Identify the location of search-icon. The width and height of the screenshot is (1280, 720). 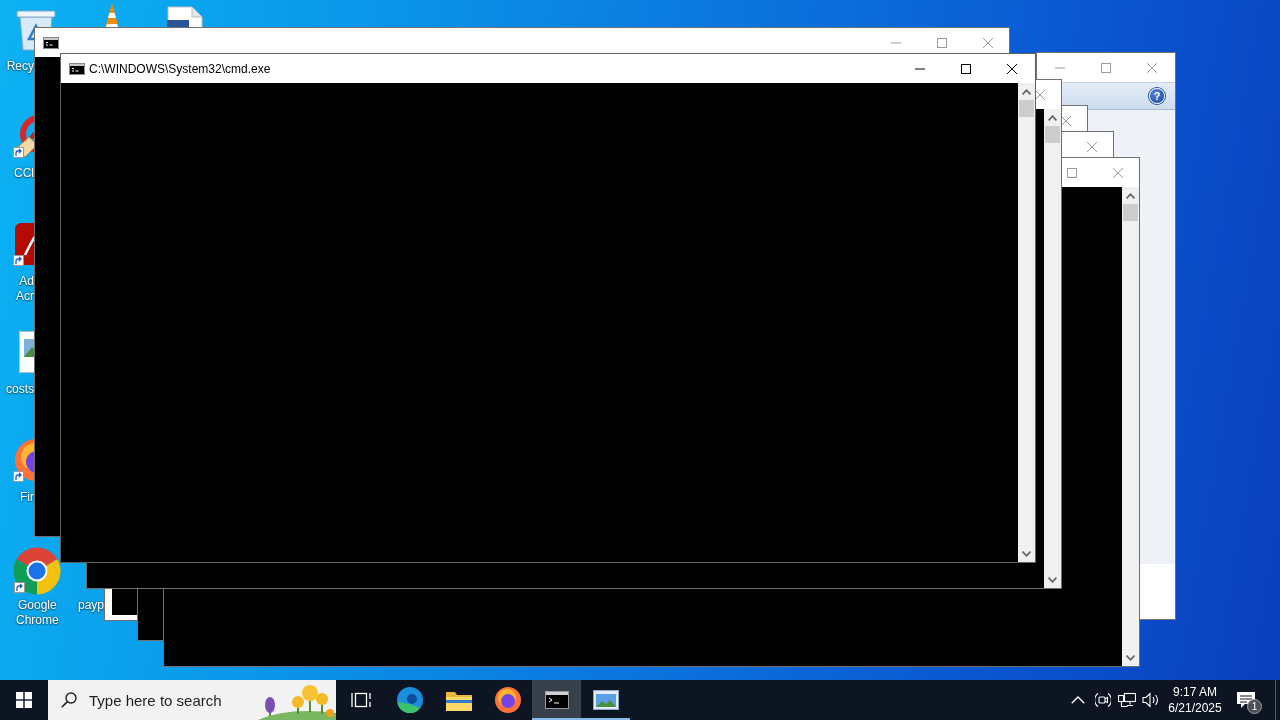
(69, 700).